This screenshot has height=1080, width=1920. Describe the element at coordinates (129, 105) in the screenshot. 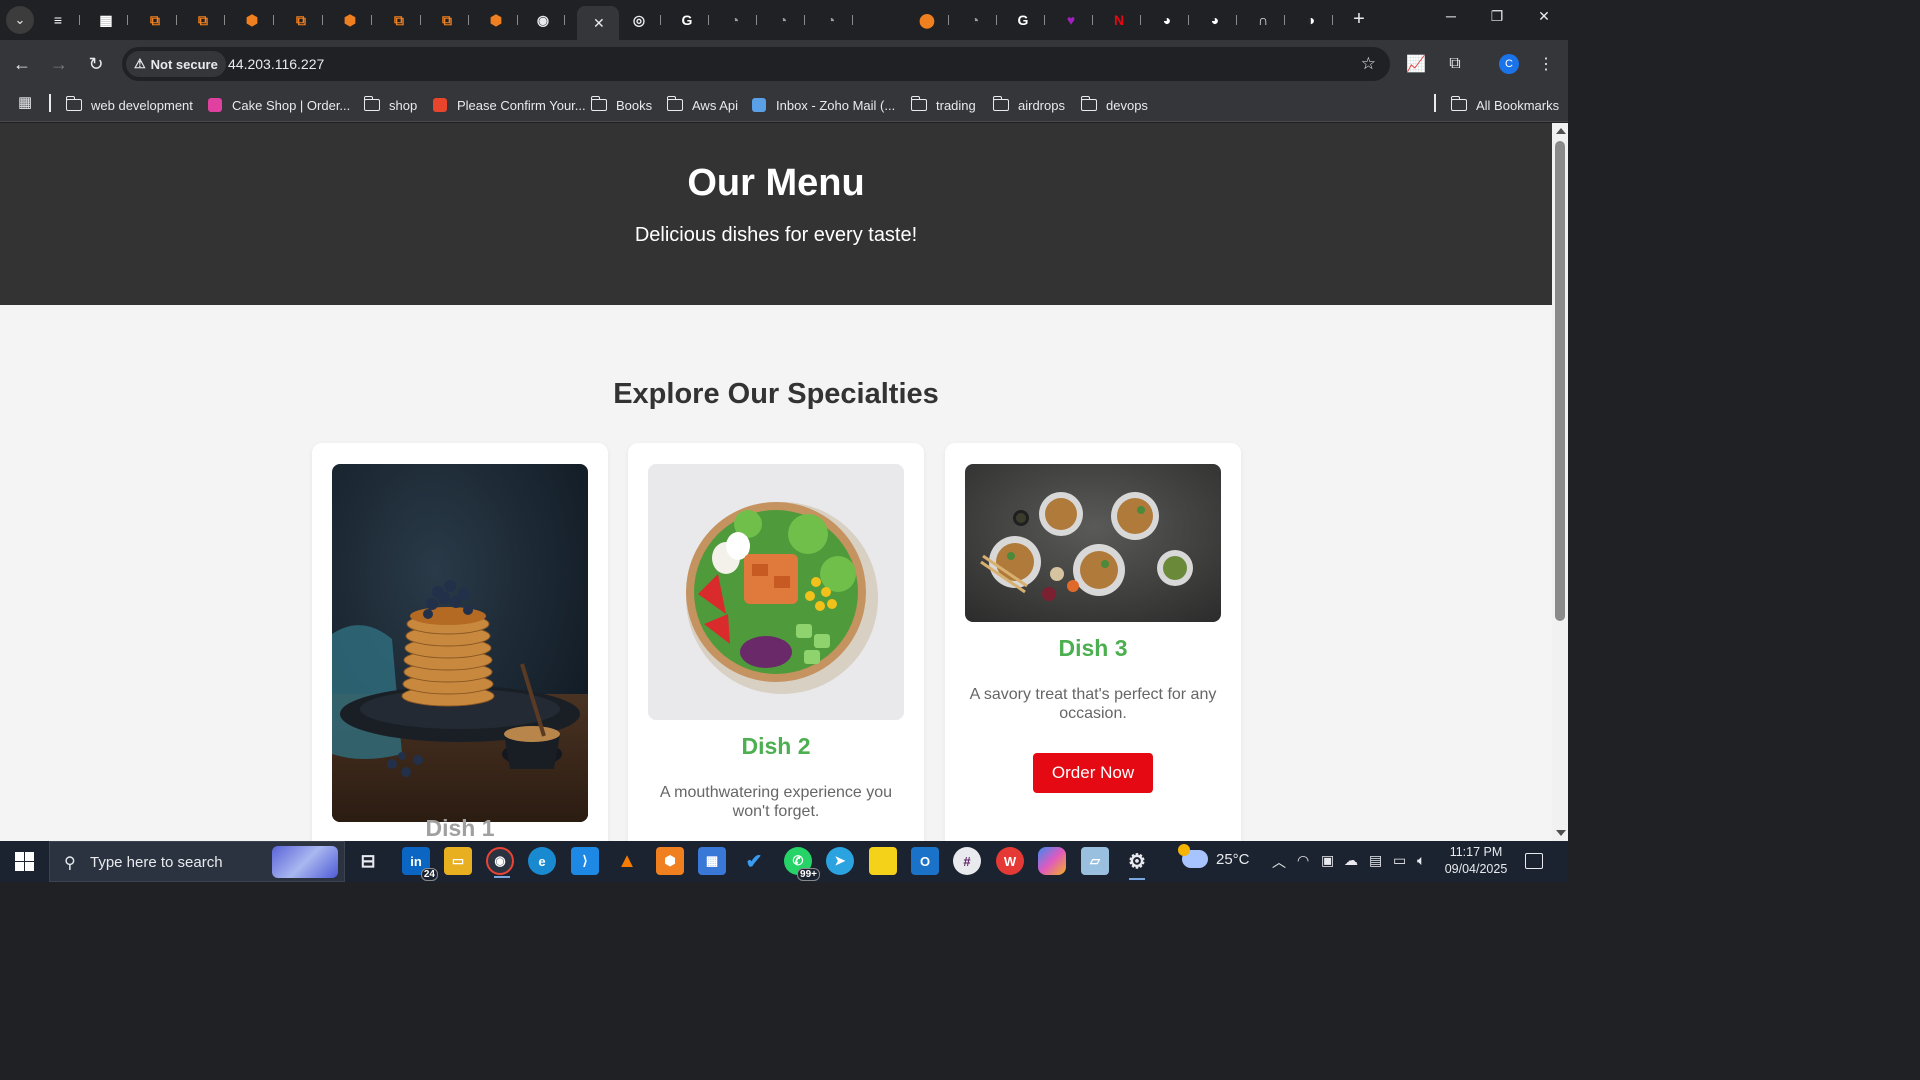

I see `bookmark-1: web development` at that location.